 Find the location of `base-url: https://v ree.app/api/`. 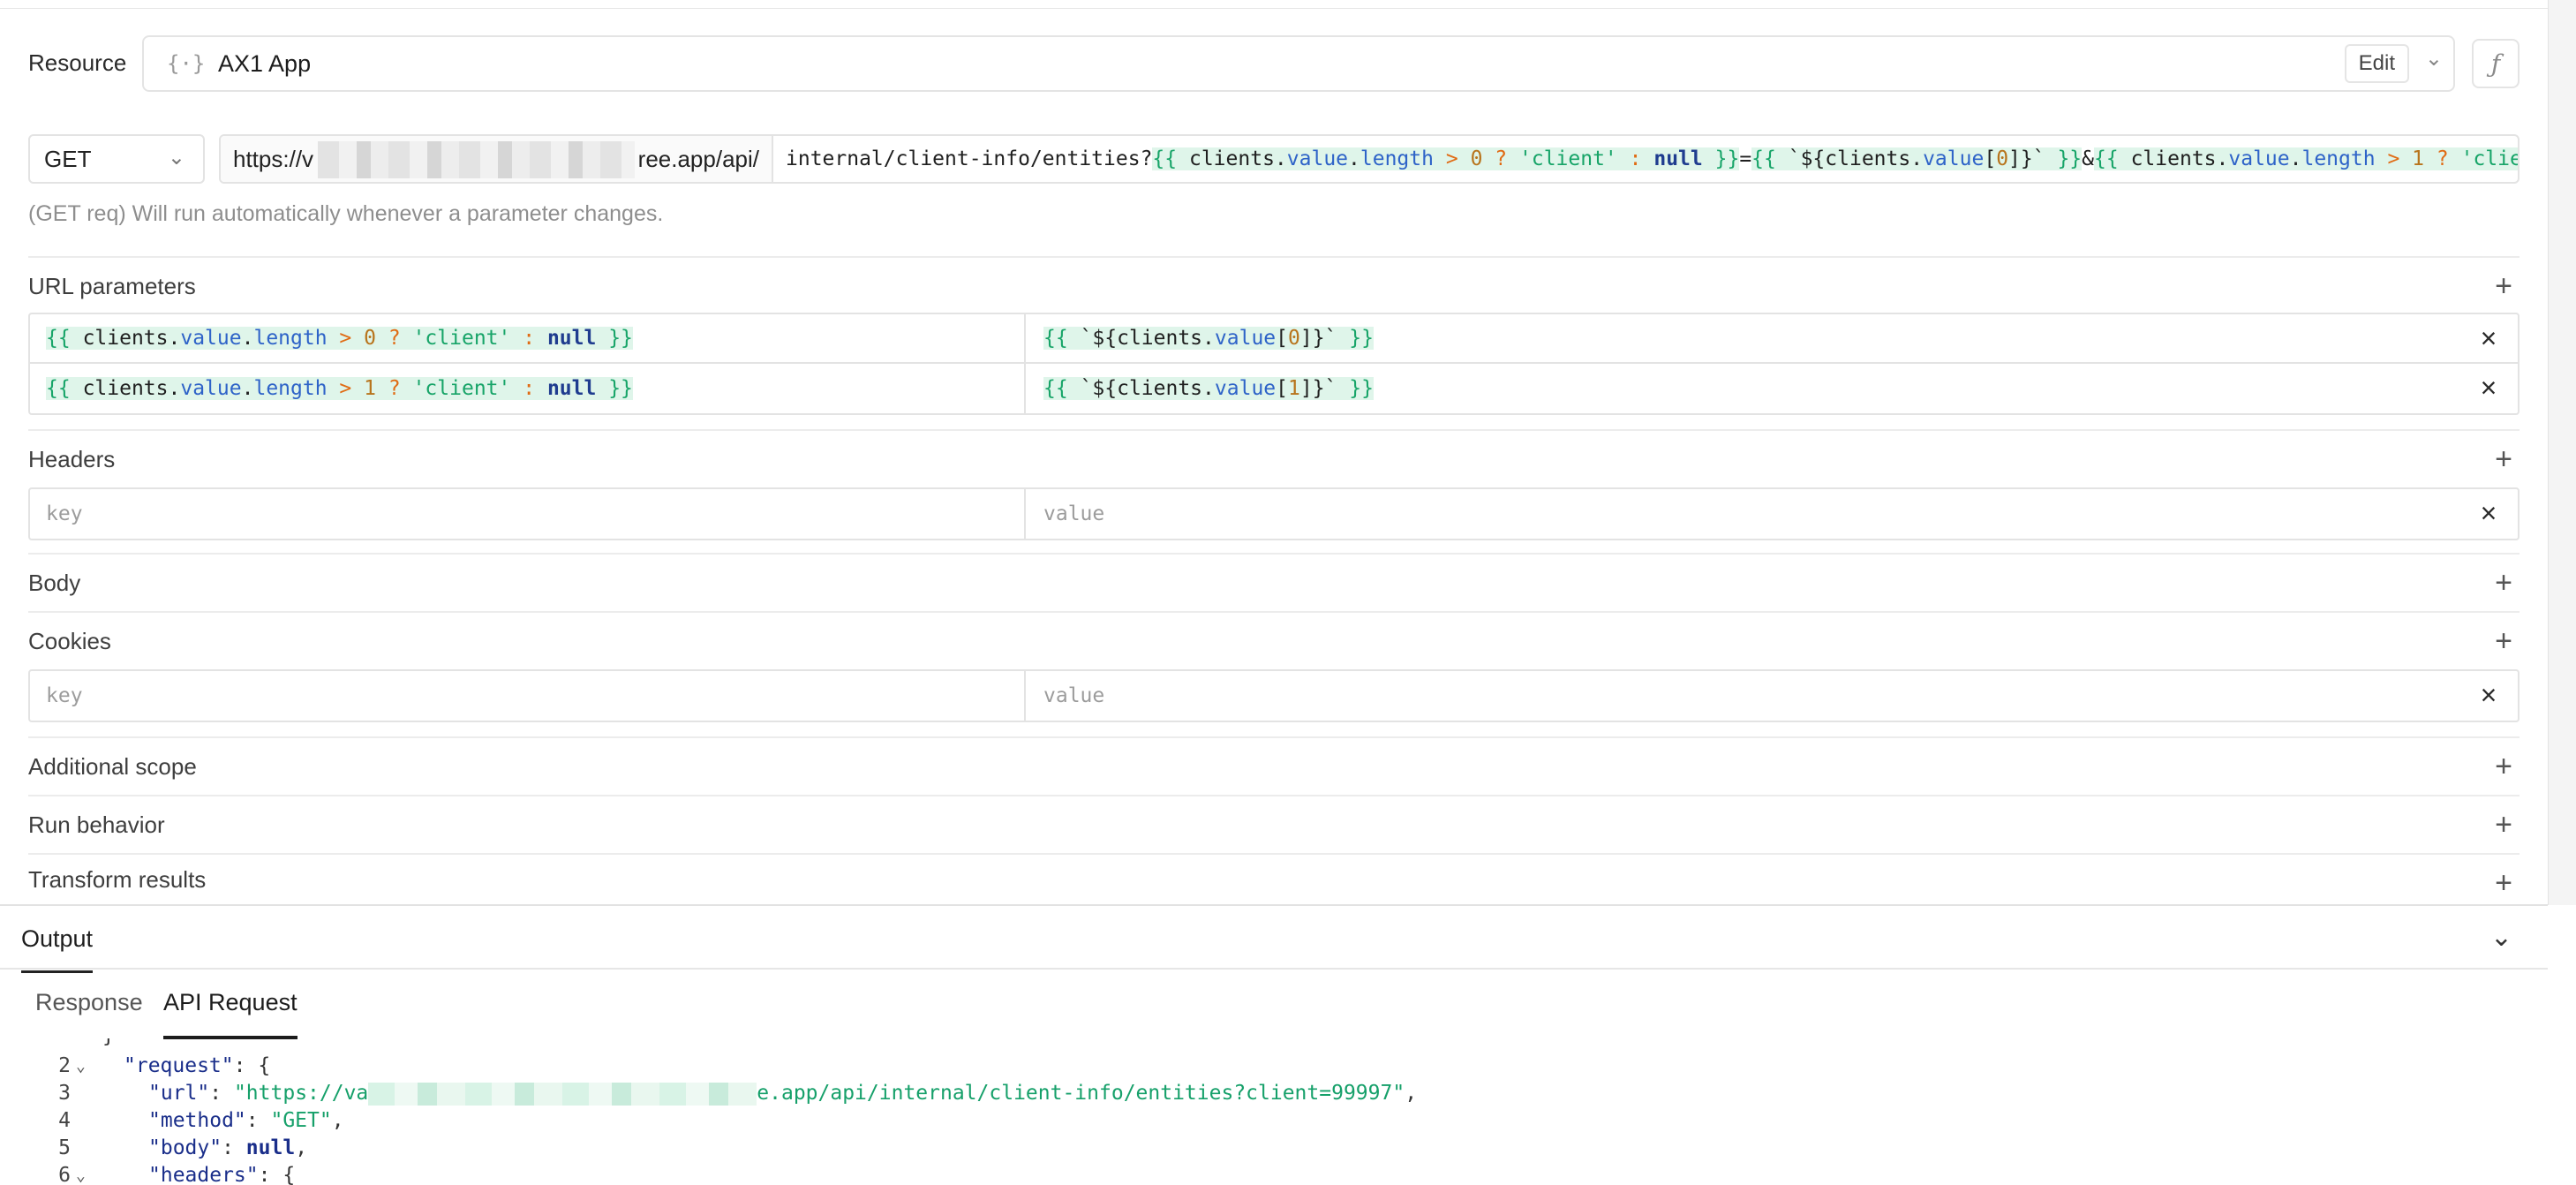

base-url: https://v ree.app/api/ is located at coordinates (497, 159).